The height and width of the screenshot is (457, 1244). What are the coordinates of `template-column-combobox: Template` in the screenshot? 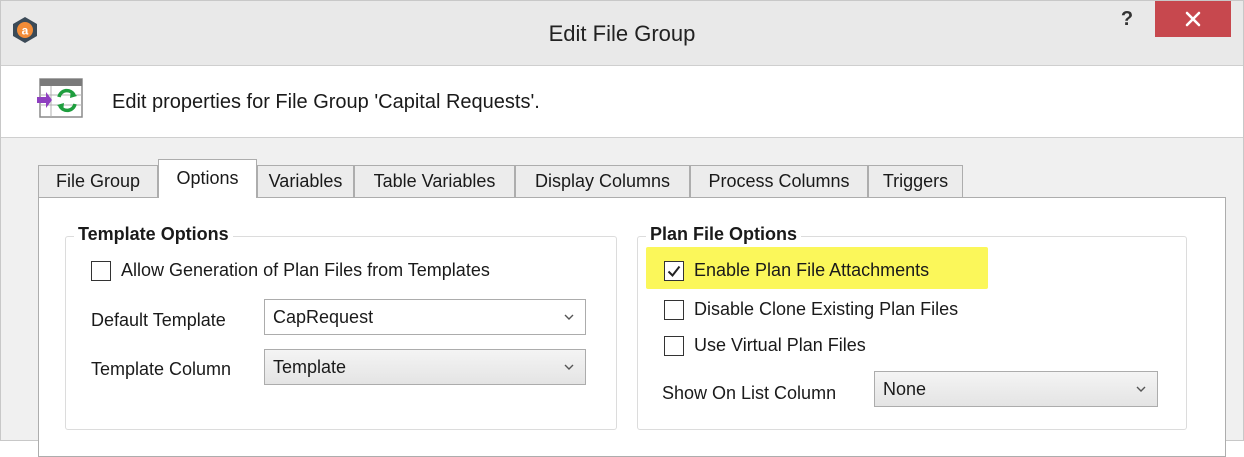 It's located at (425, 367).